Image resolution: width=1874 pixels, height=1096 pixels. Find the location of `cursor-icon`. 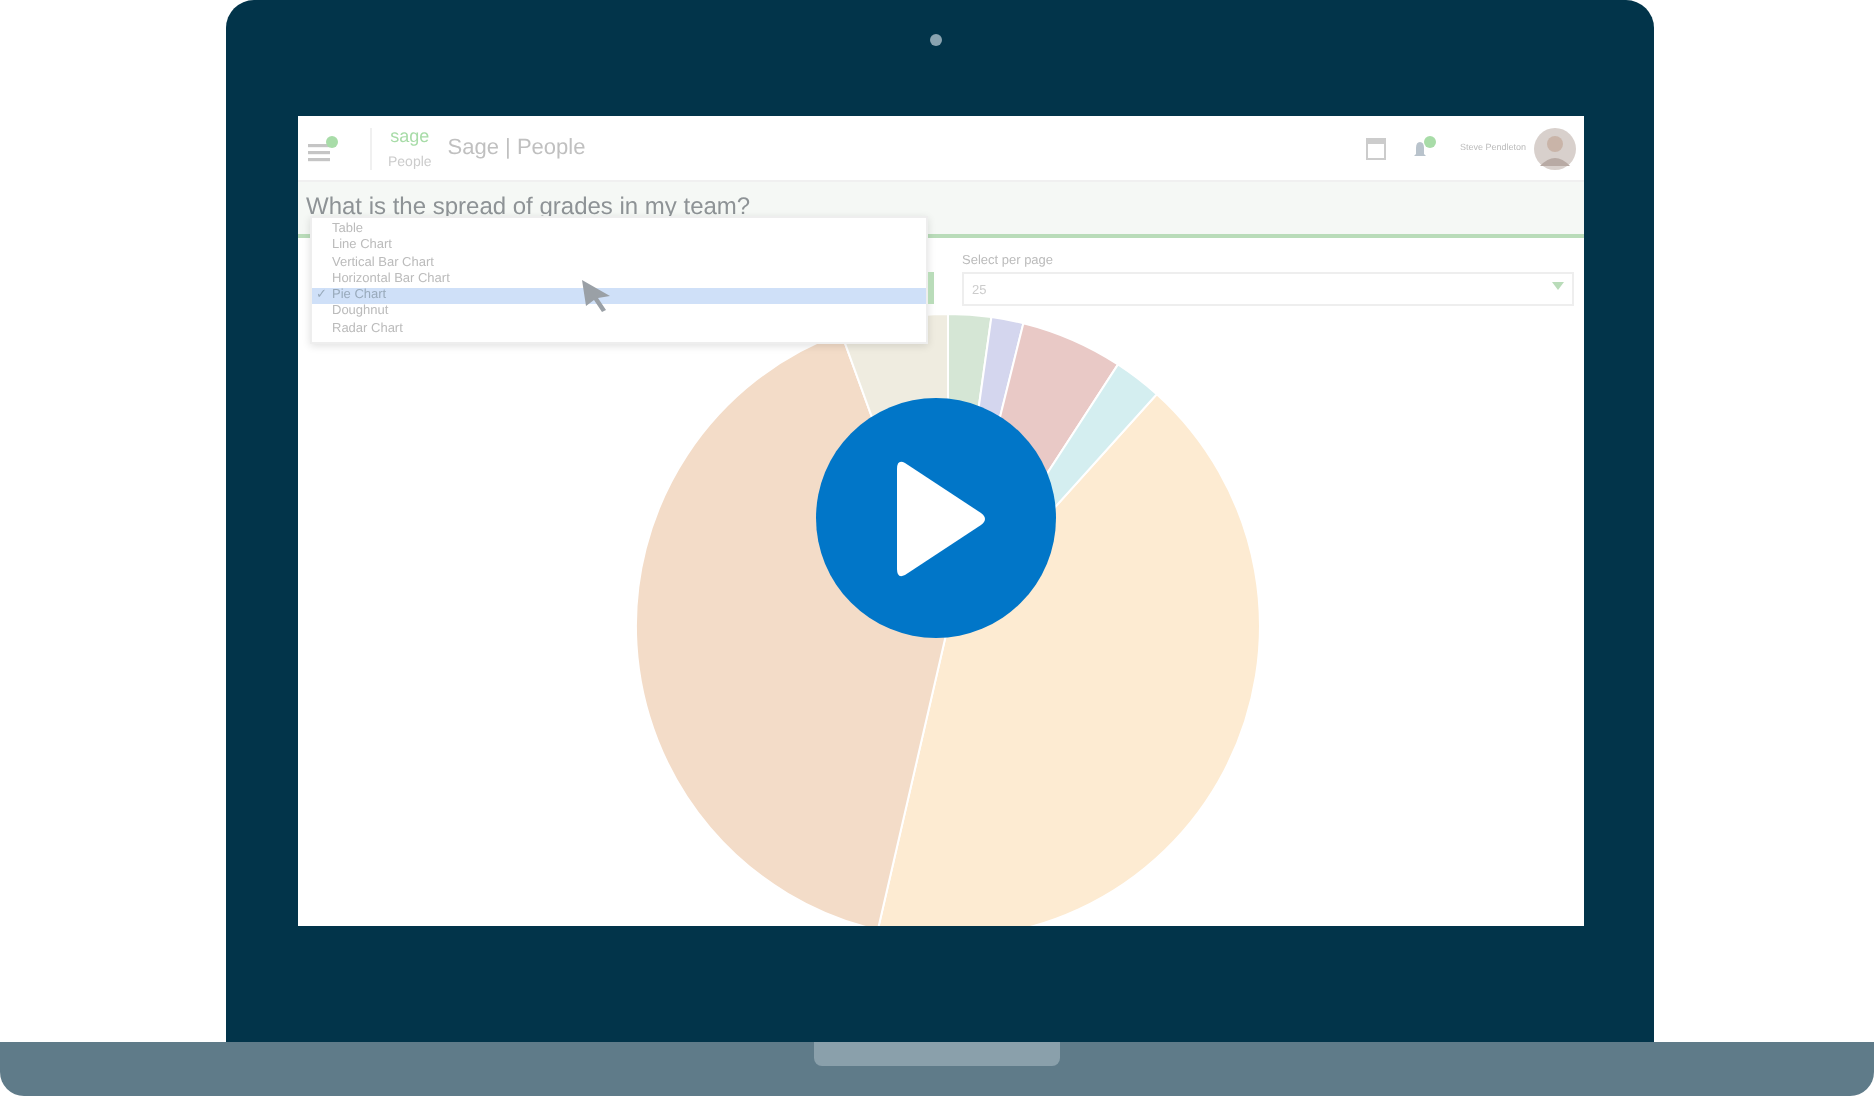

cursor-icon is located at coordinates (598, 296).